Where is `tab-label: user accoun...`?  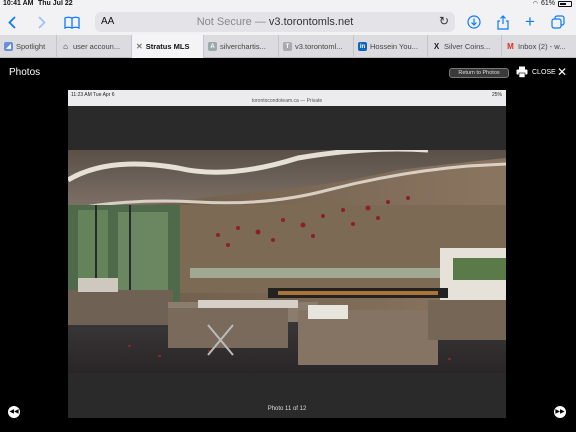 tab-label: user accoun... is located at coordinates (97, 46).